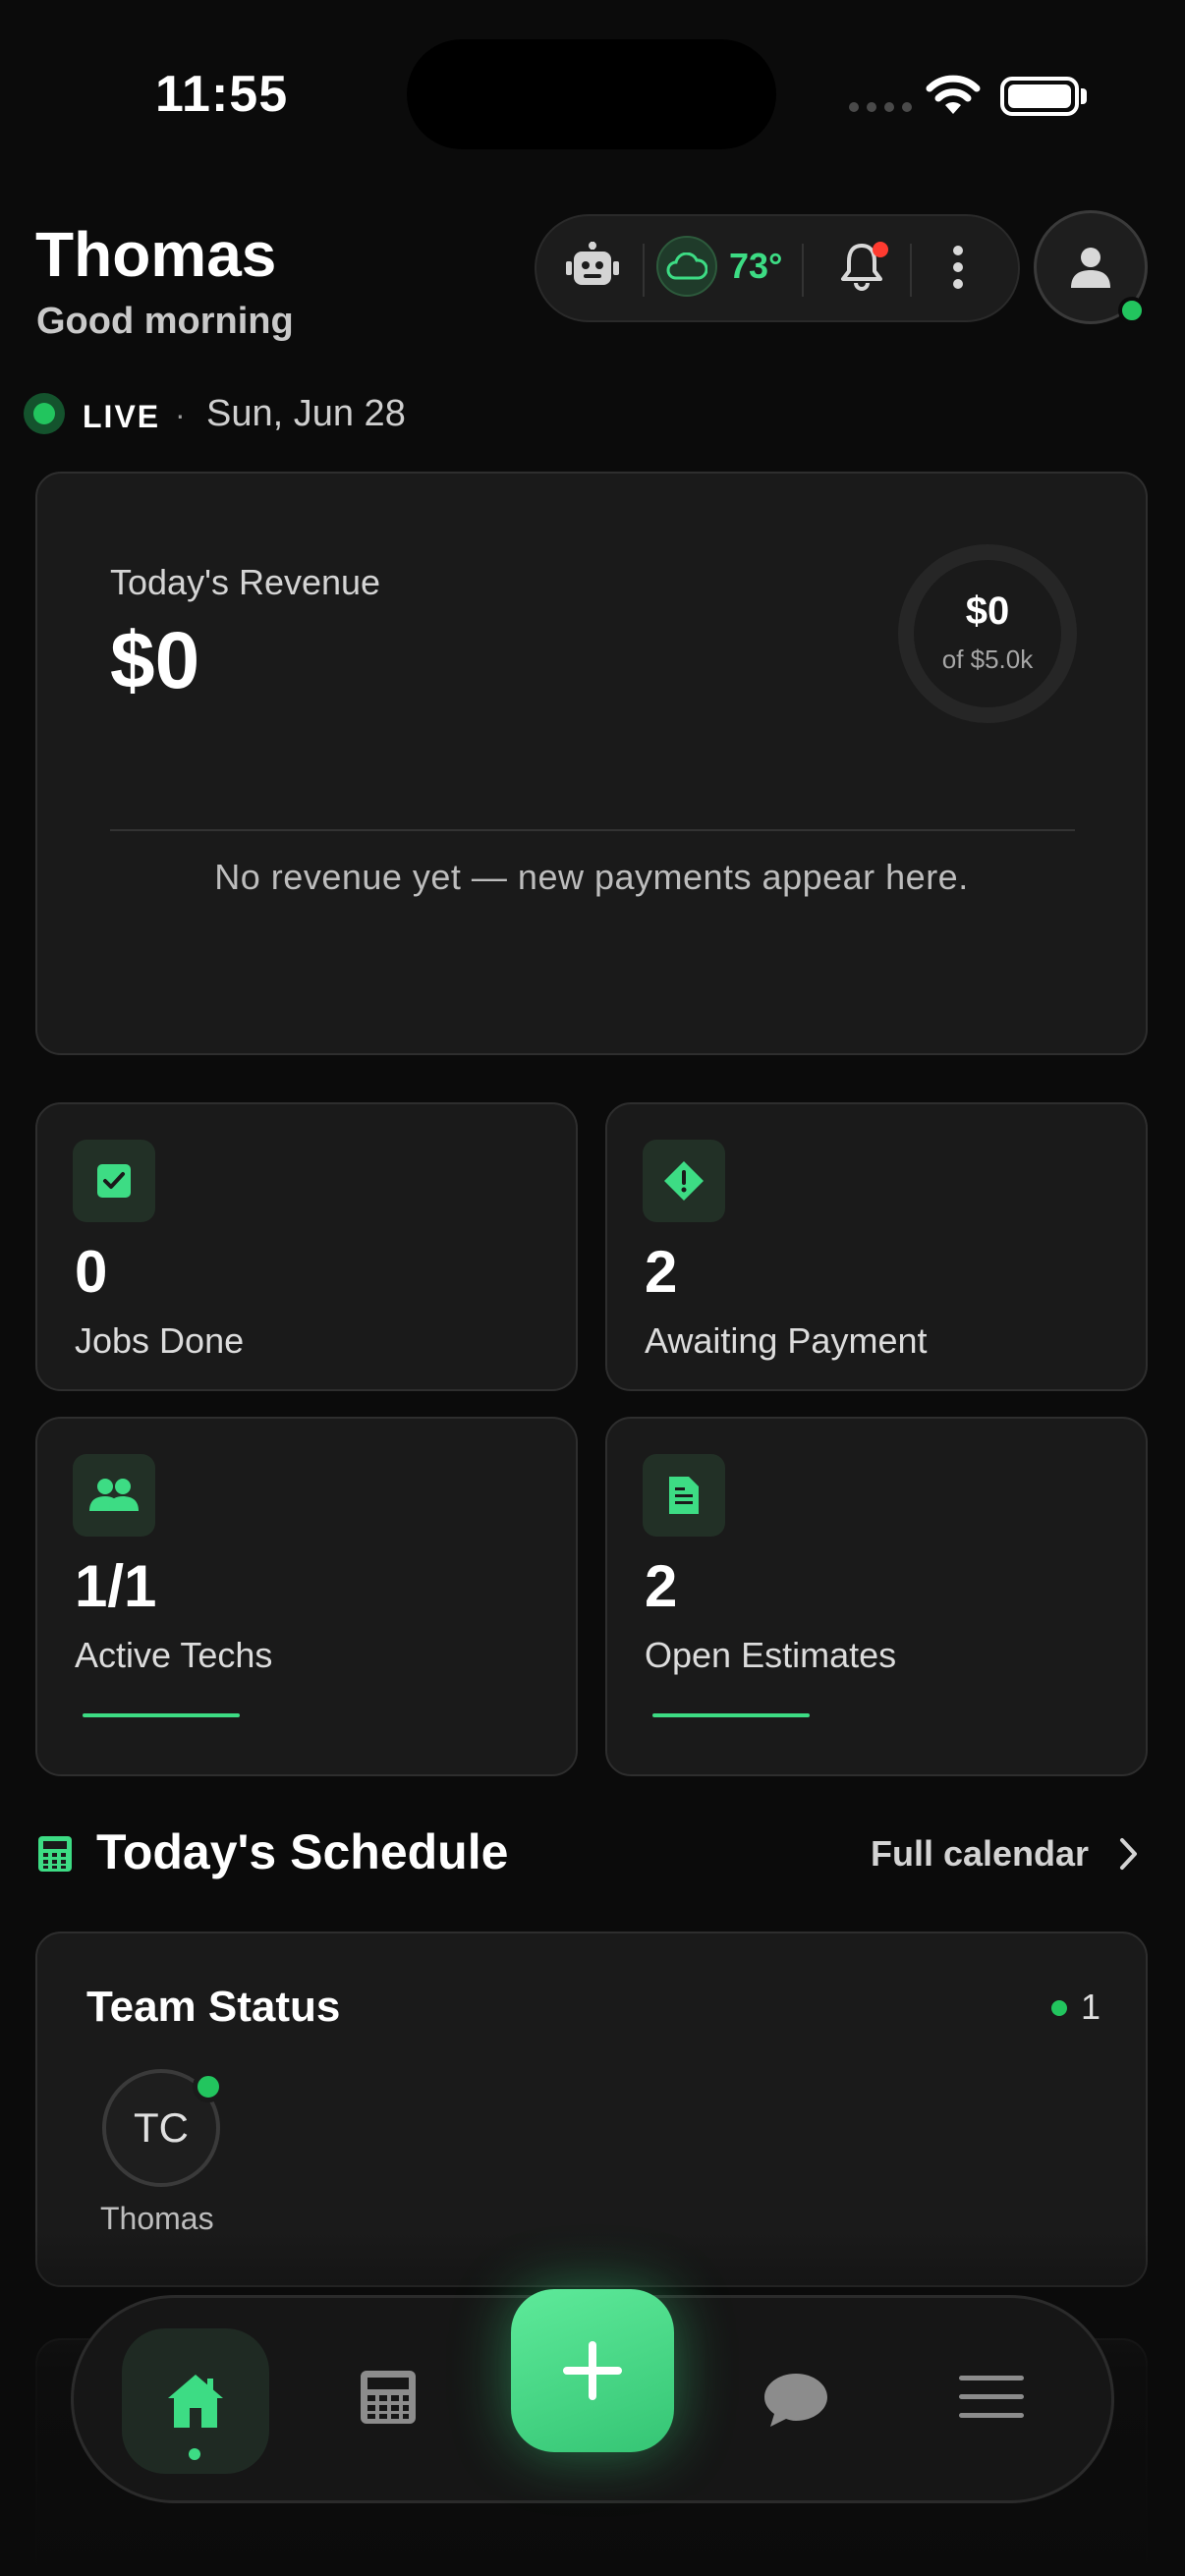 This screenshot has width=1185, height=2576. What do you see at coordinates (592, 830) in the screenshot?
I see `divider` at bounding box center [592, 830].